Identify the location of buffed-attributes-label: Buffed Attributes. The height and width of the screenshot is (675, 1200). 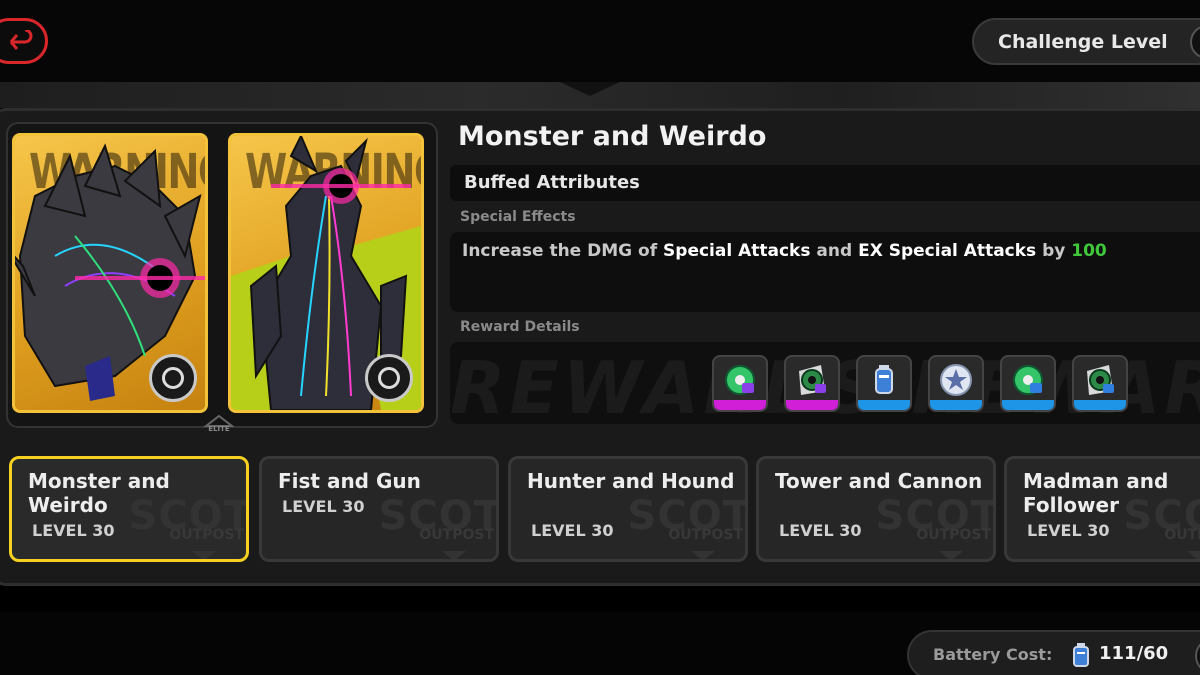
(552, 182).